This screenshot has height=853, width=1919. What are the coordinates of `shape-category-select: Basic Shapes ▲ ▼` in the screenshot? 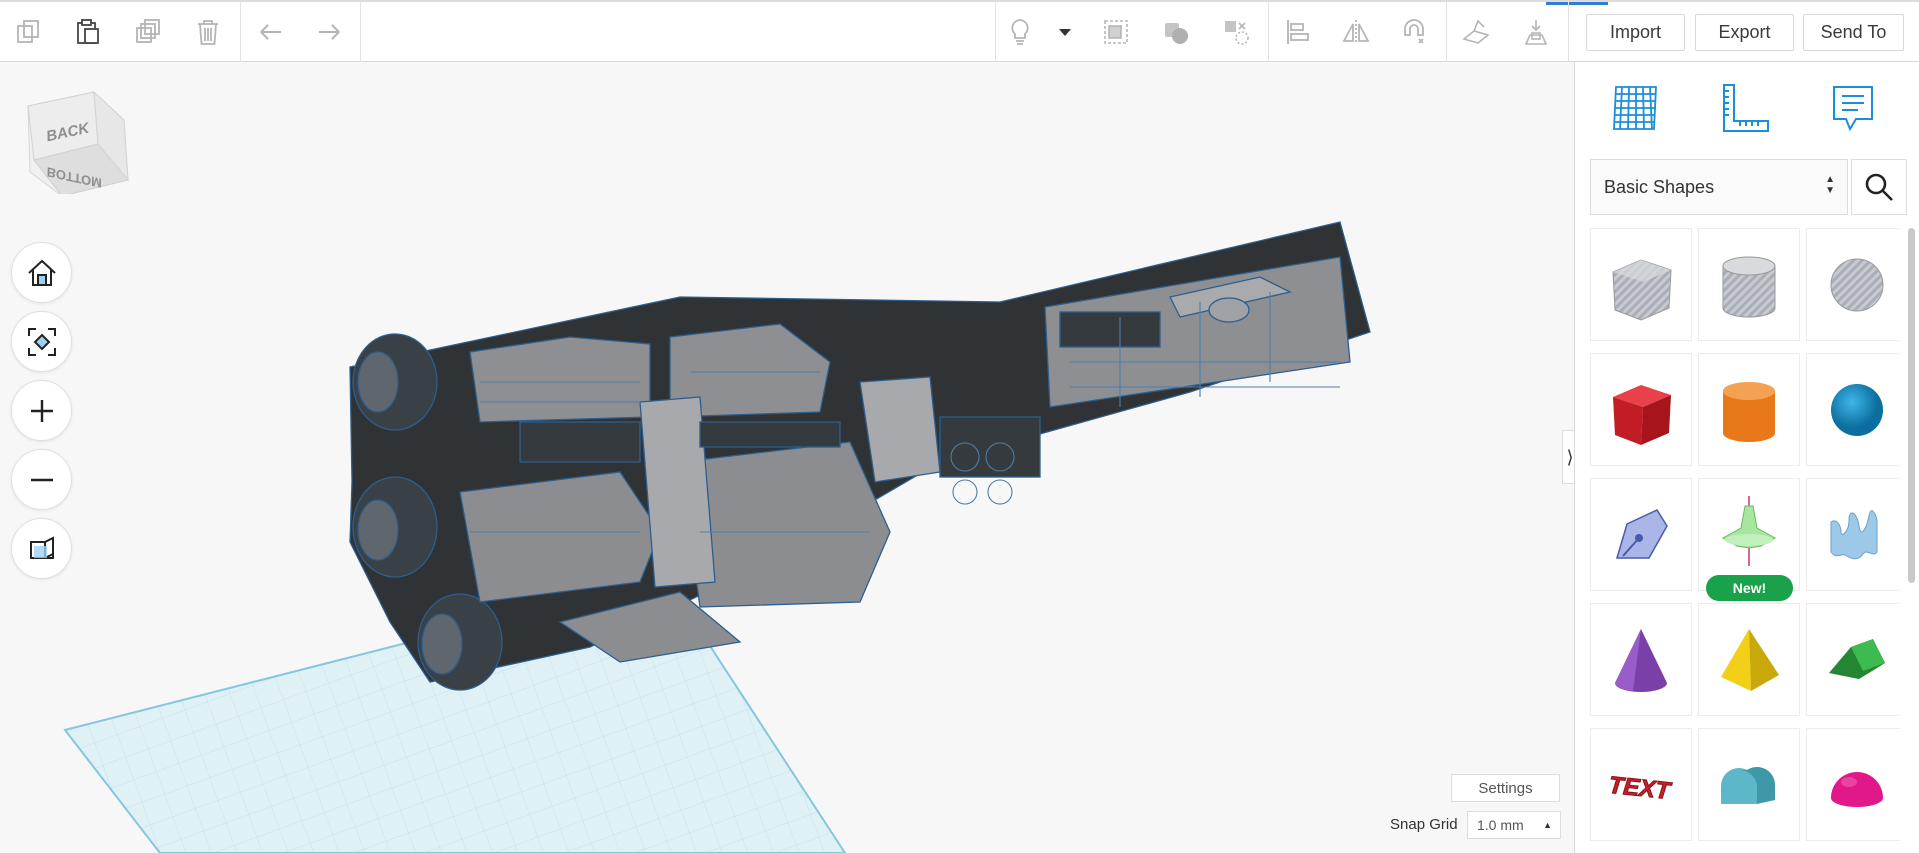 It's located at (1719, 187).